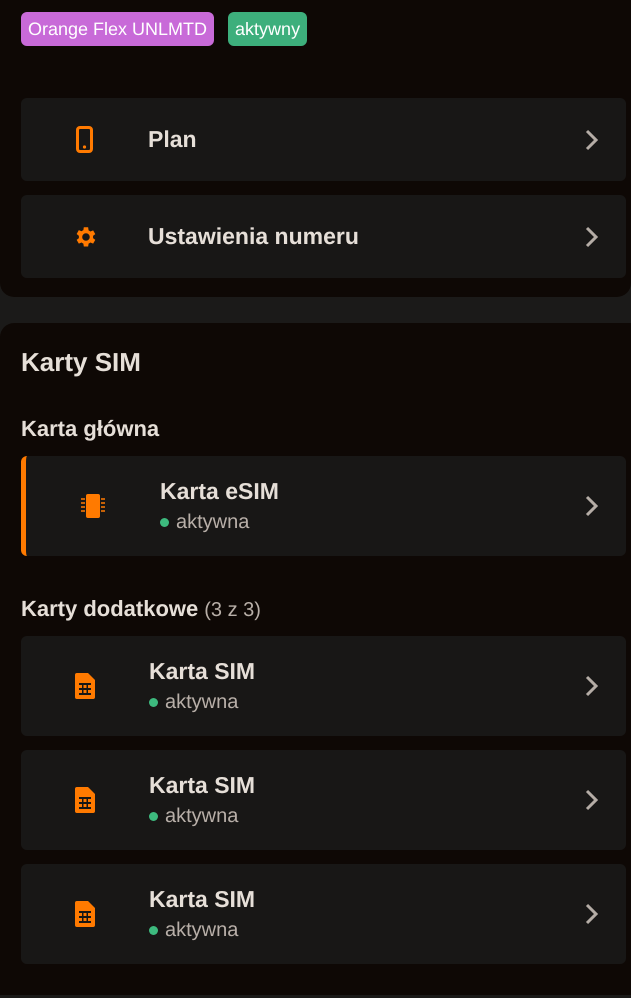  Describe the element at coordinates (268, 29) in the screenshot. I see `status-badge: aktywny` at that location.